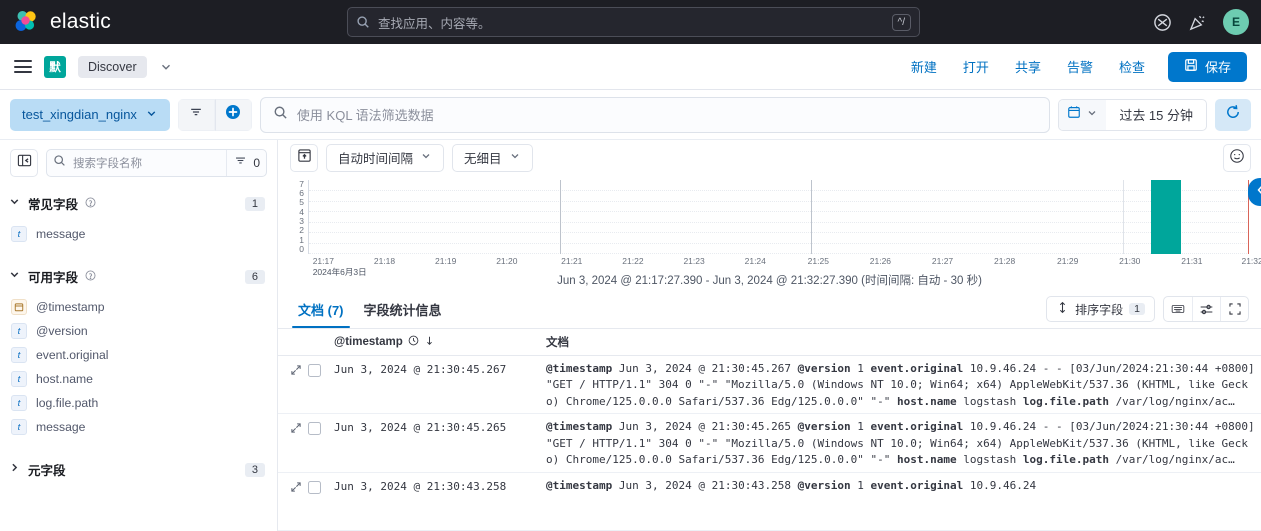 Image resolution: width=1261 pixels, height=531 pixels. Describe the element at coordinates (138, 234) in the screenshot. I see `field-item-message: t message` at that location.